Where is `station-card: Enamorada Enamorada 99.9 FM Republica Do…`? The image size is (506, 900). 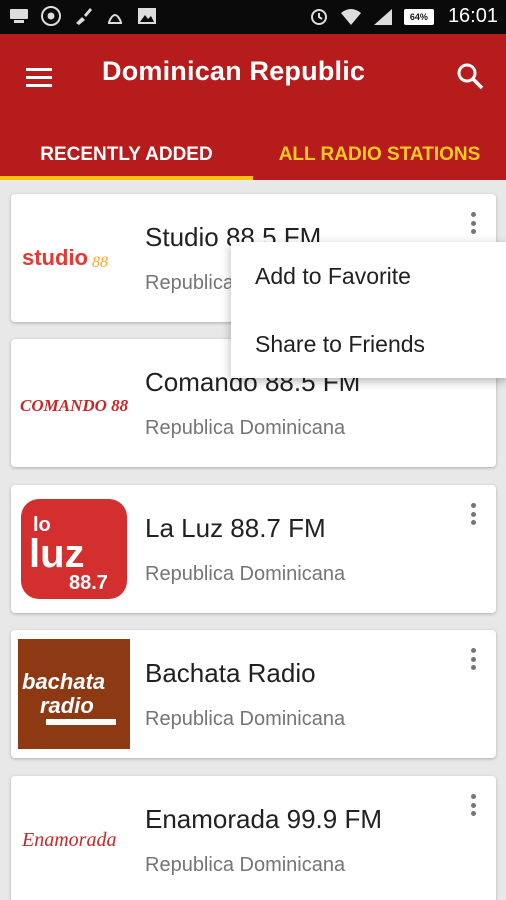
station-card: Enamorada Enamorada 99.9 FM Republica Do… is located at coordinates (253, 838).